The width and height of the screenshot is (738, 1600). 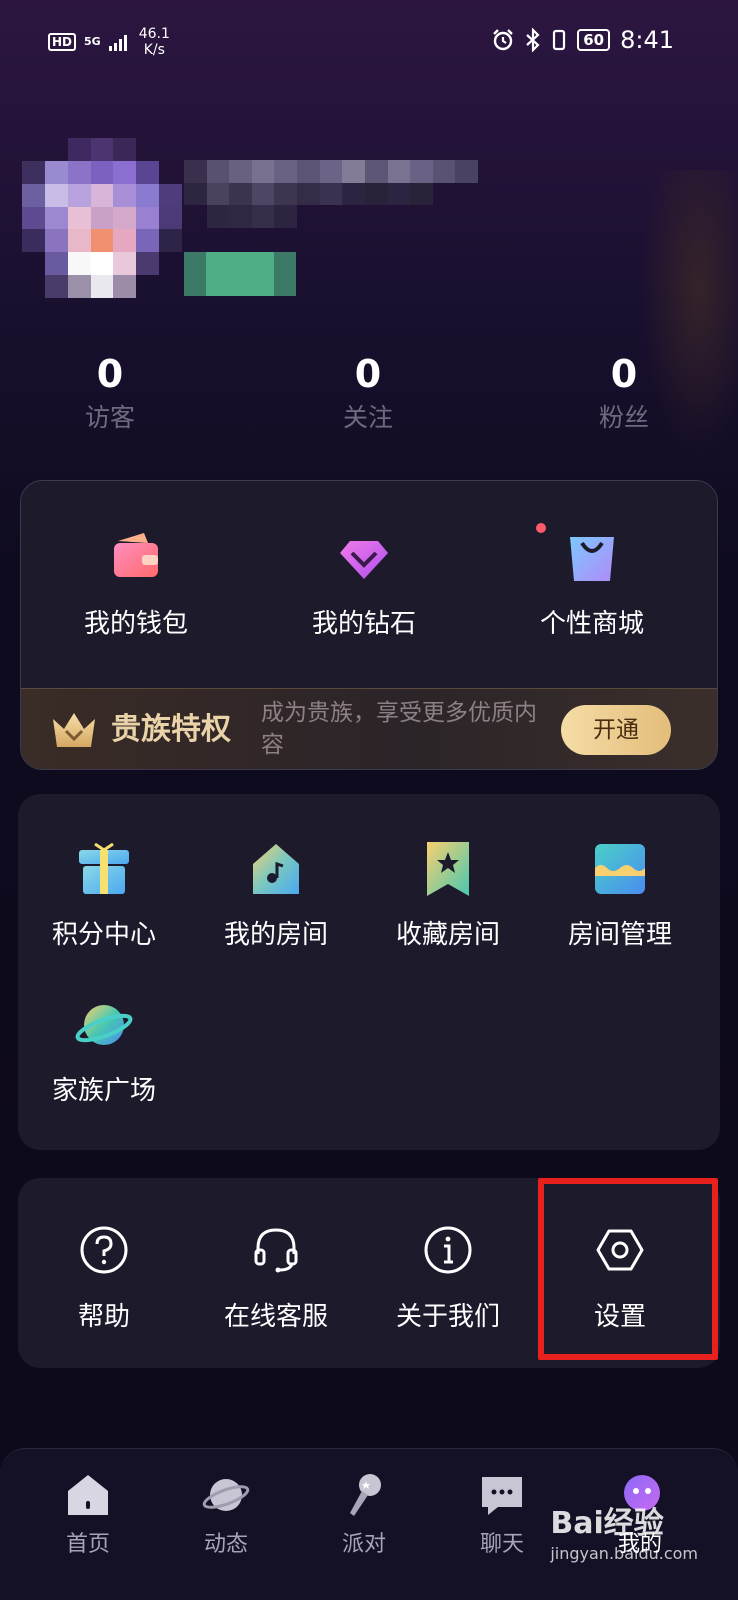 I want to click on noble-banner: 贵族特权 成为贵族，享受更多优质内容 开通, so click(x=369, y=728).